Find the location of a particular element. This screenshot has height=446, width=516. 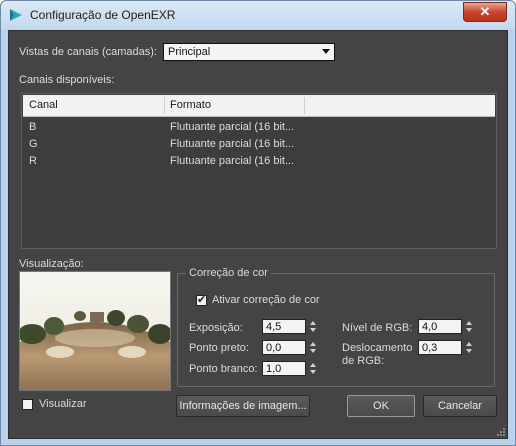

enable-correction-label: Ativar correção de cor is located at coordinates (266, 300).